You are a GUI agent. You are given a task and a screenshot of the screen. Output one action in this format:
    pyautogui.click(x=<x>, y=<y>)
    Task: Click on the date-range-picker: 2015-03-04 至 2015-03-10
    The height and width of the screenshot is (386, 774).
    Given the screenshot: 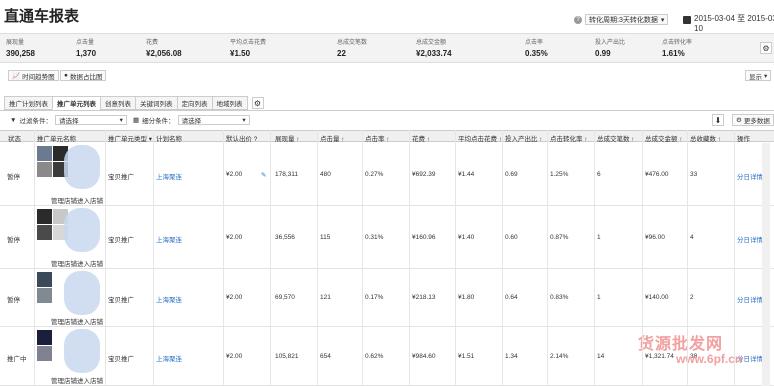 What is the action you would take?
    pyautogui.click(x=728, y=24)
    